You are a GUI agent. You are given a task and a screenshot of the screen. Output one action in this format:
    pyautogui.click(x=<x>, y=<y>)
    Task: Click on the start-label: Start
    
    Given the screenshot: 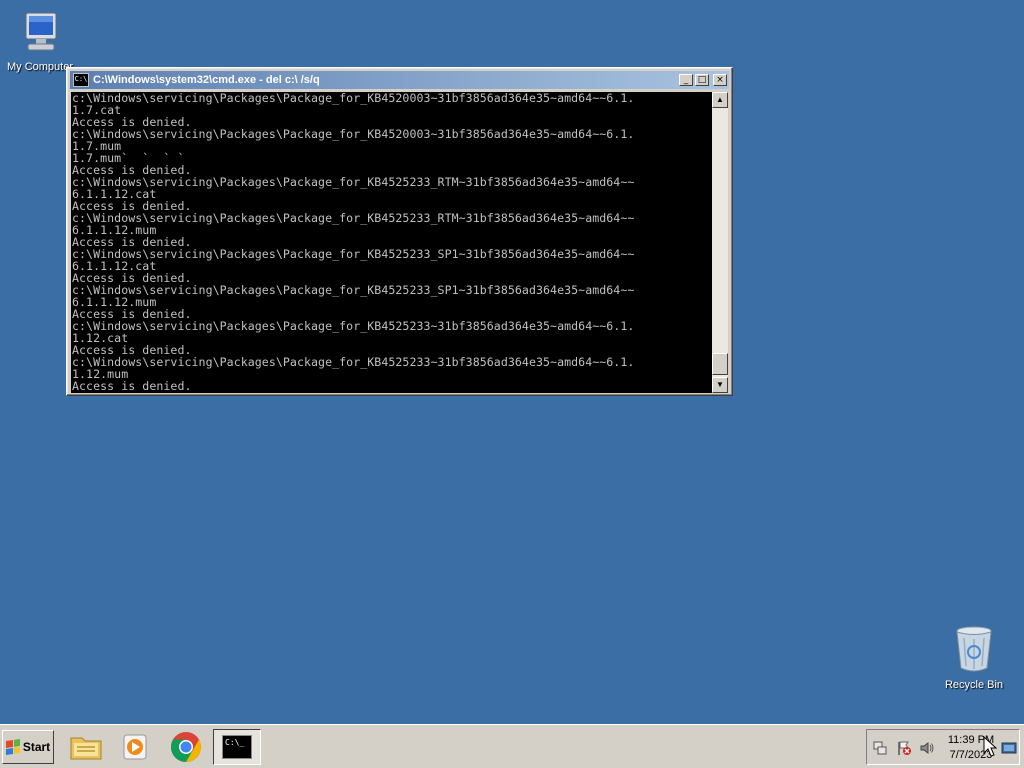 What is the action you would take?
    pyautogui.click(x=36, y=747)
    